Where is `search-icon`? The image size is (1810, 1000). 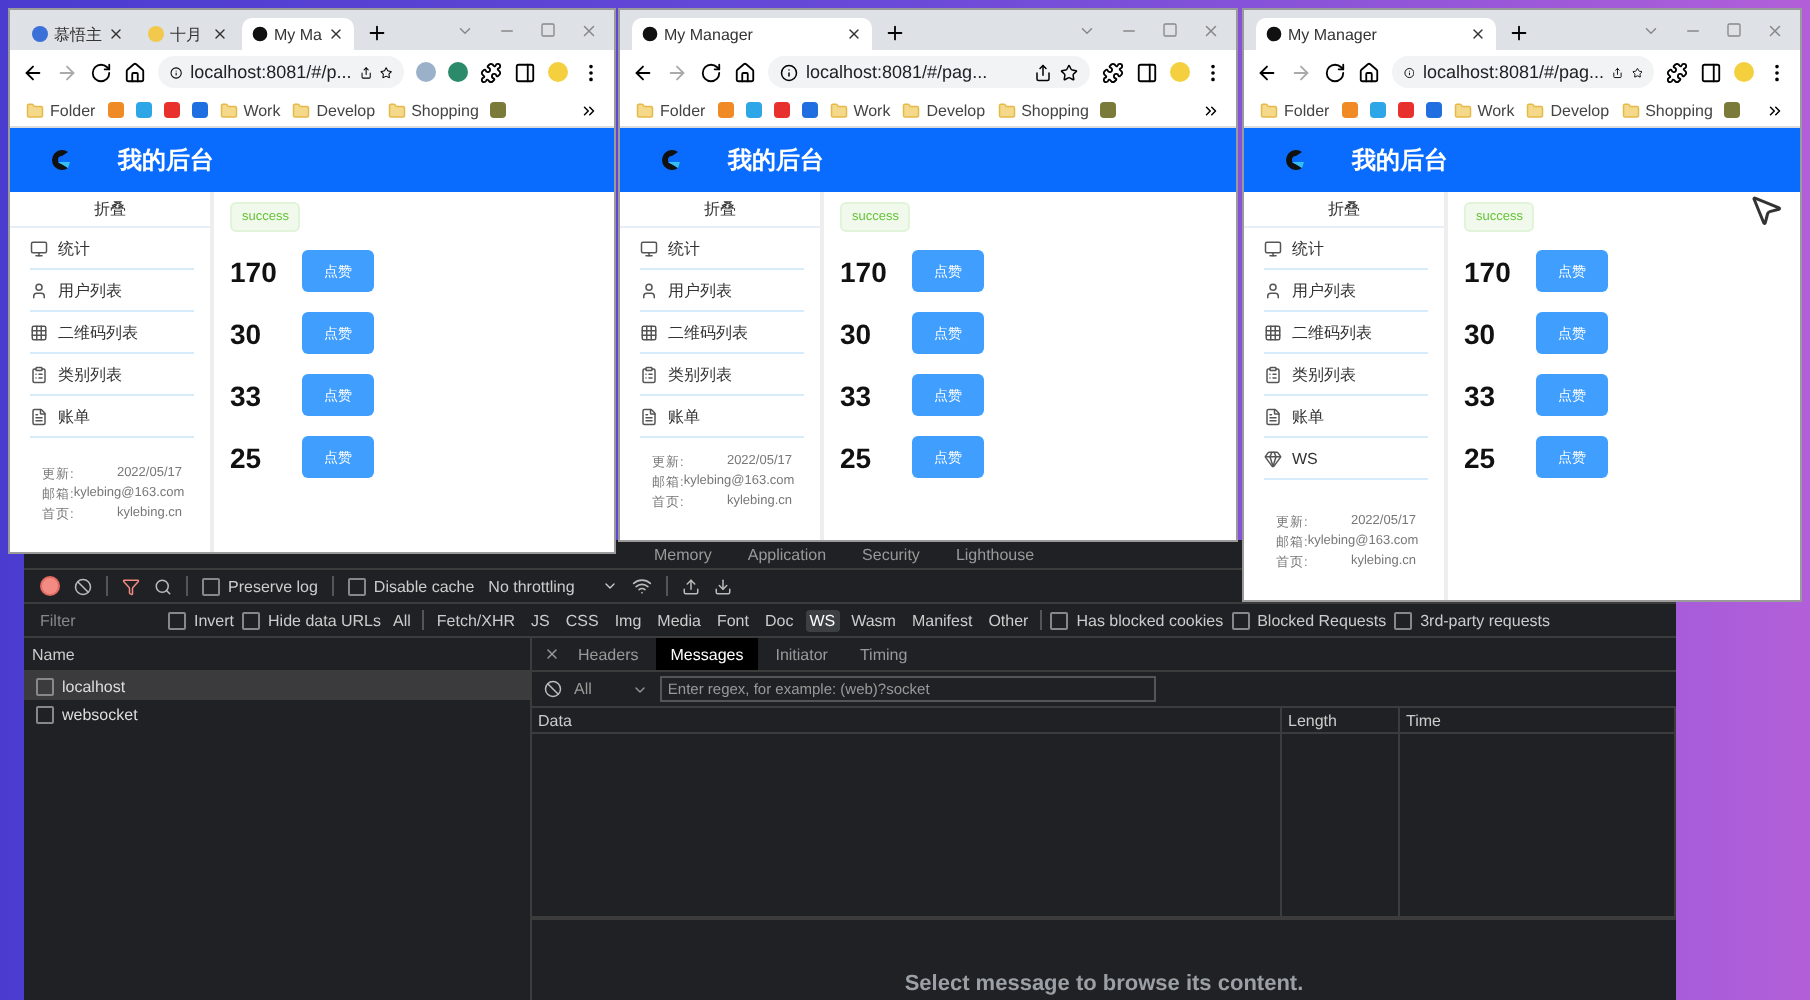
search-icon is located at coordinates (163, 586).